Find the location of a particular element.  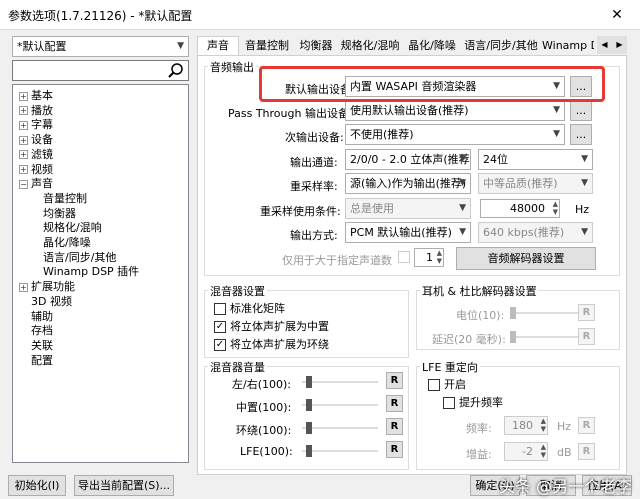

tree-item: + 字幕 is located at coordinates (36, 124).